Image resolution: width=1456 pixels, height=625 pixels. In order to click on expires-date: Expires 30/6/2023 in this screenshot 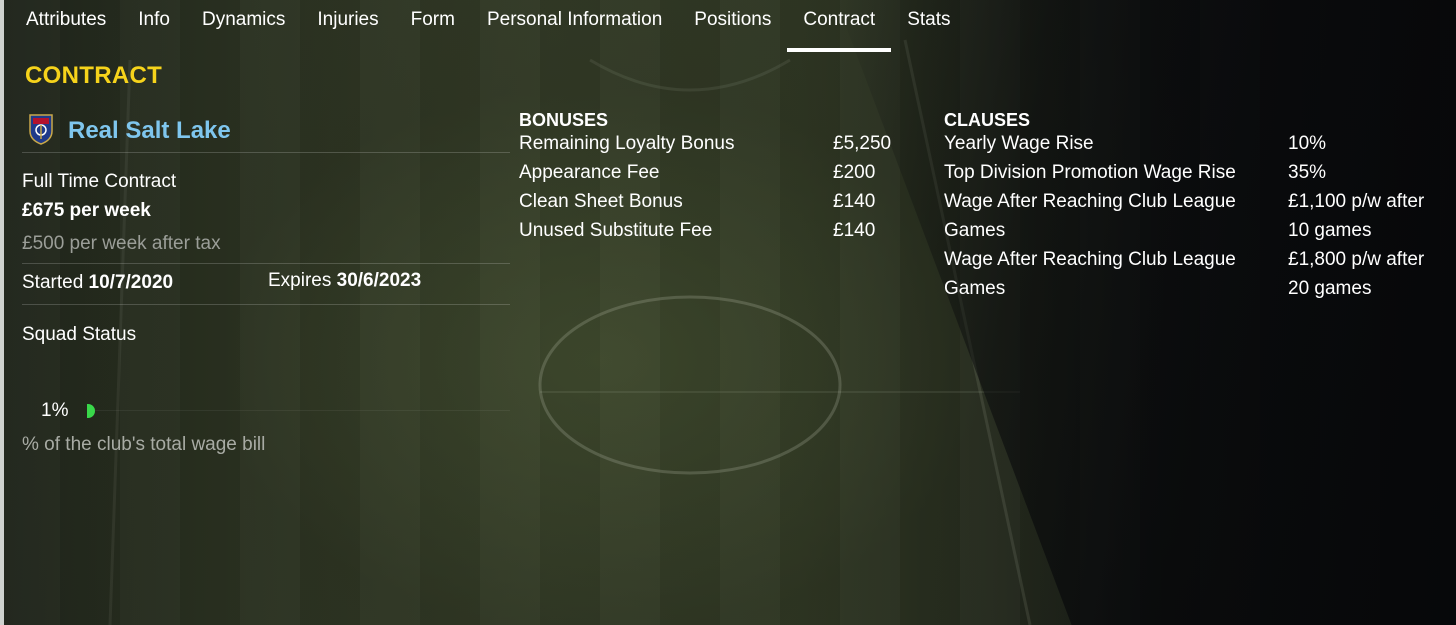, I will do `click(344, 281)`.